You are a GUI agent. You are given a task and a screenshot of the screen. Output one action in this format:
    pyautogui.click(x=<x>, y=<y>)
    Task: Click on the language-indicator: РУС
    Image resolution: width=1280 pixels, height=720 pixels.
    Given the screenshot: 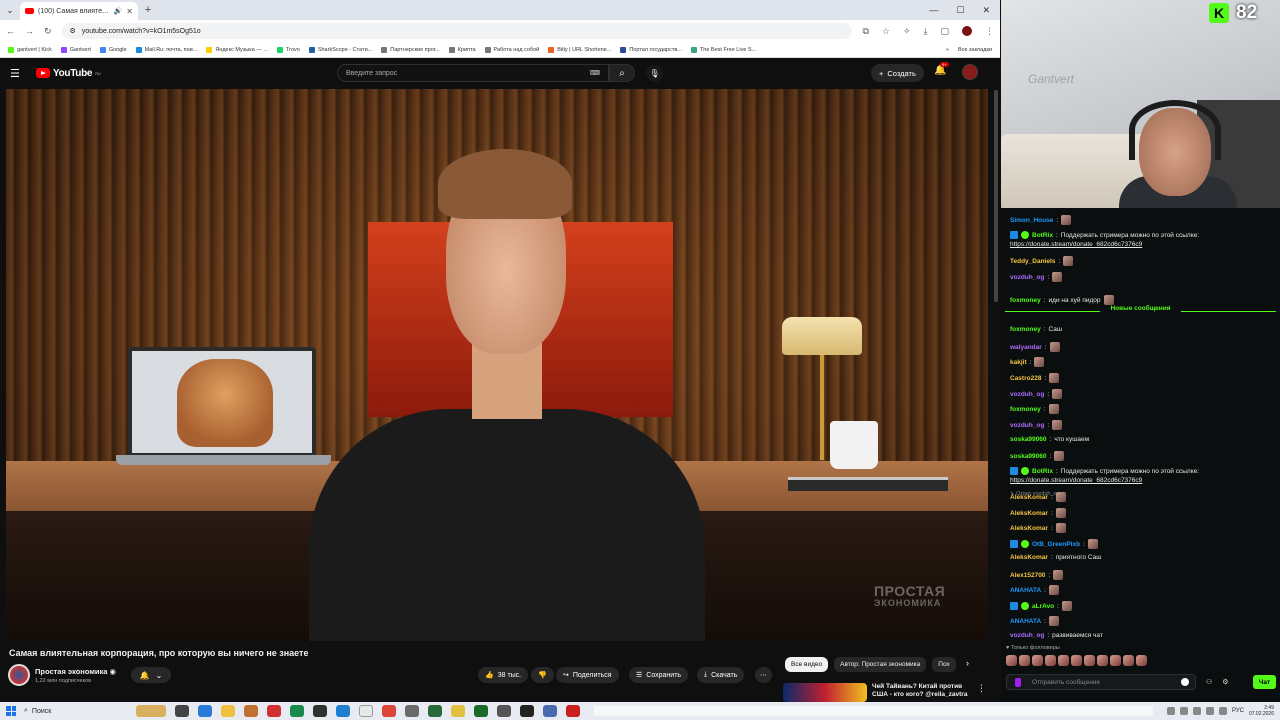 What is the action you would take?
    pyautogui.click(x=1238, y=711)
    